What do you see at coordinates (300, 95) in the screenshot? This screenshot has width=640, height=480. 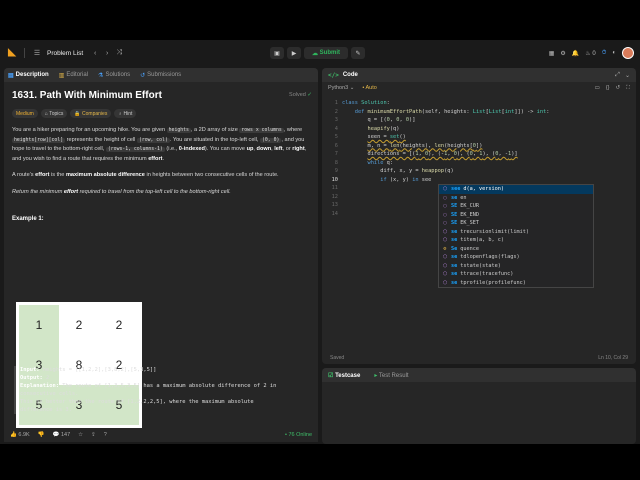 I see `solved-status: Solved ✓` at bounding box center [300, 95].